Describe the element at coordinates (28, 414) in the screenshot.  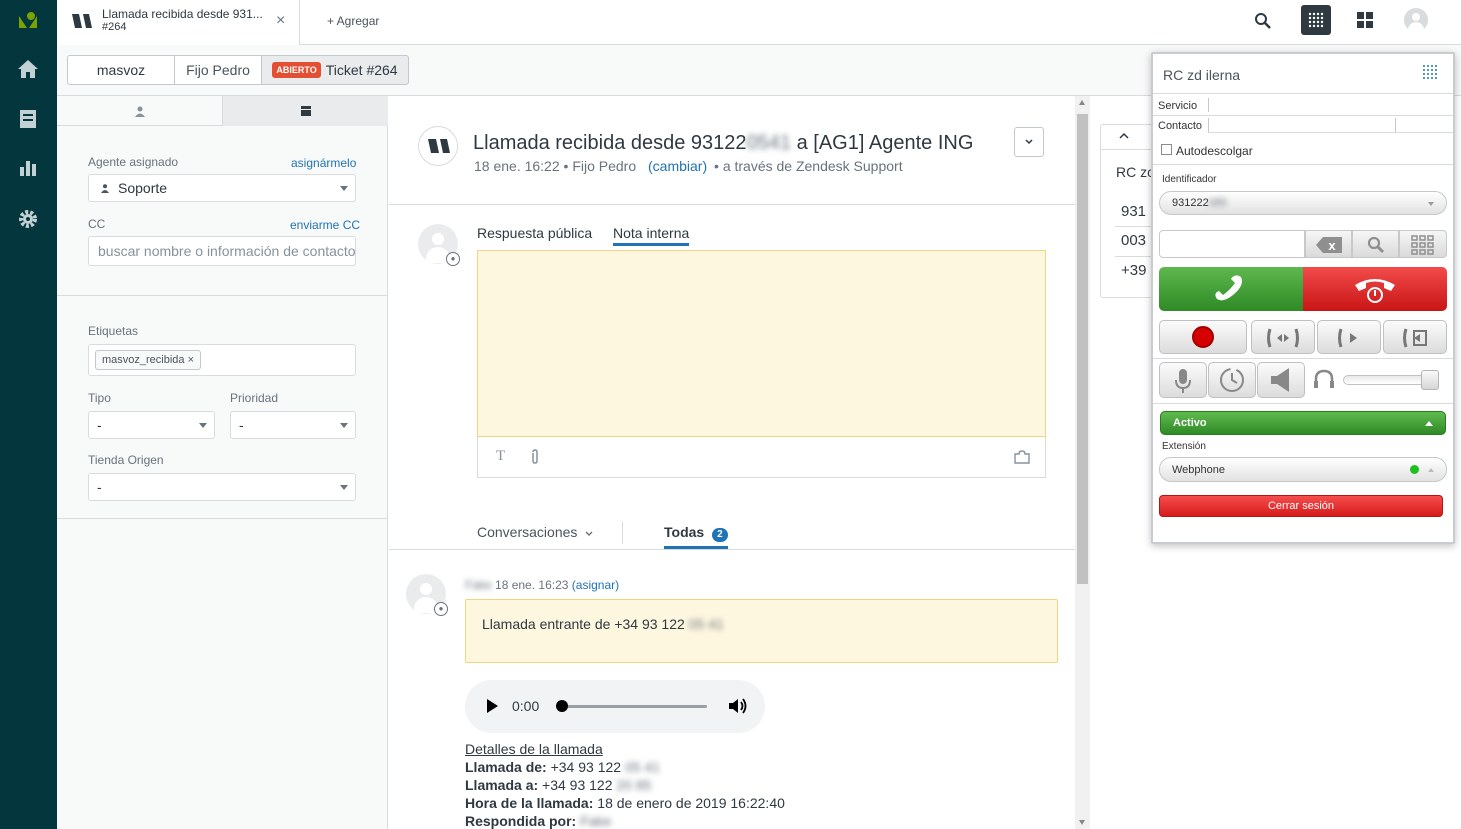
I see `product-sidebar` at that location.